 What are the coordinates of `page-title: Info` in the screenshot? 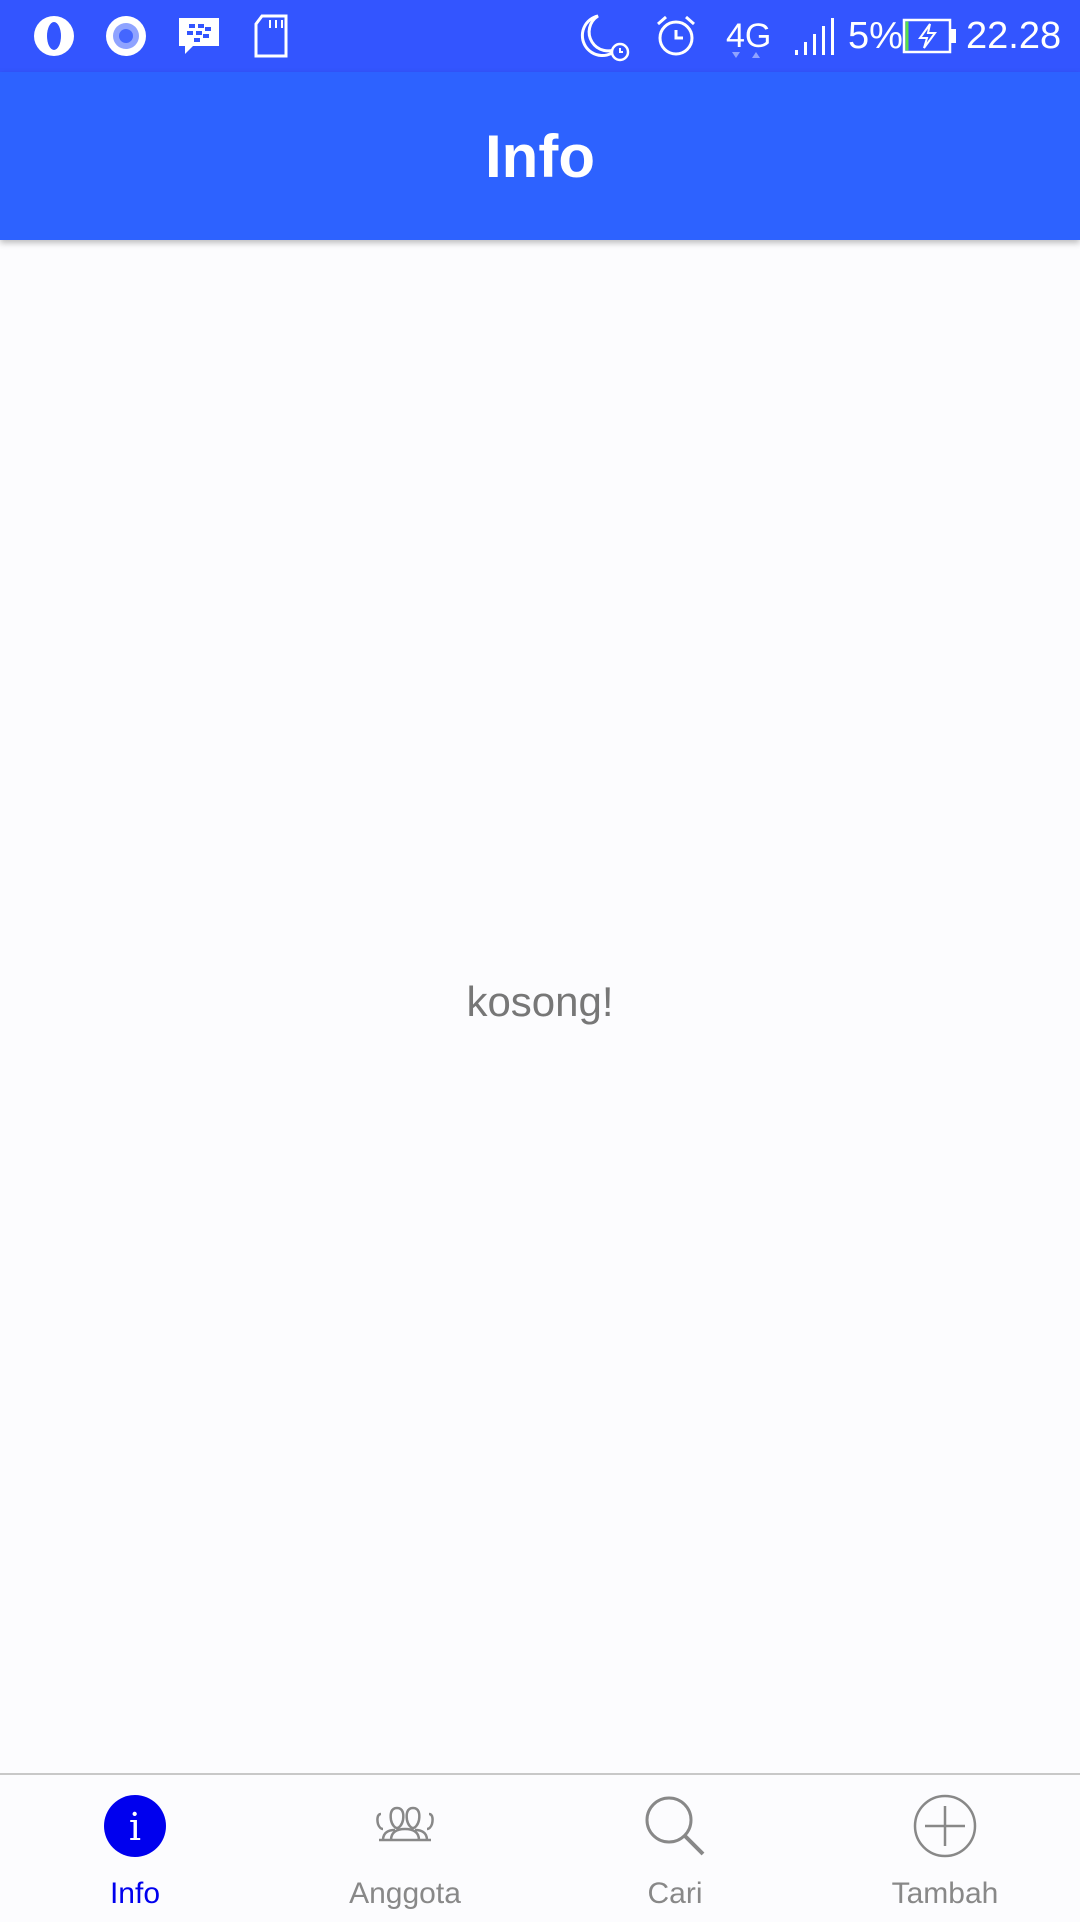 It's located at (540, 156).